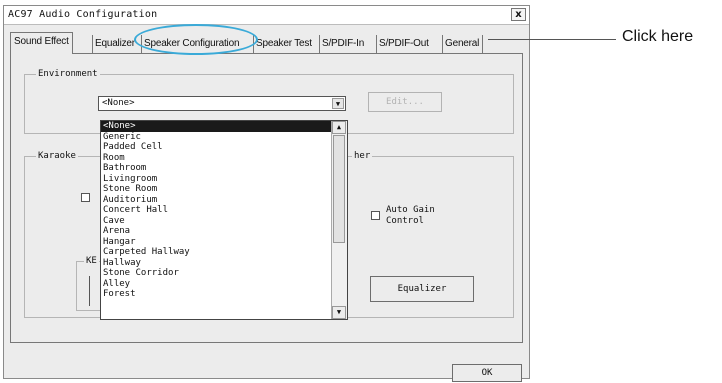 This screenshot has height=383, width=722. What do you see at coordinates (216, 242) in the screenshot?
I see `environment-option: Hangar` at bounding box center [216, 242].